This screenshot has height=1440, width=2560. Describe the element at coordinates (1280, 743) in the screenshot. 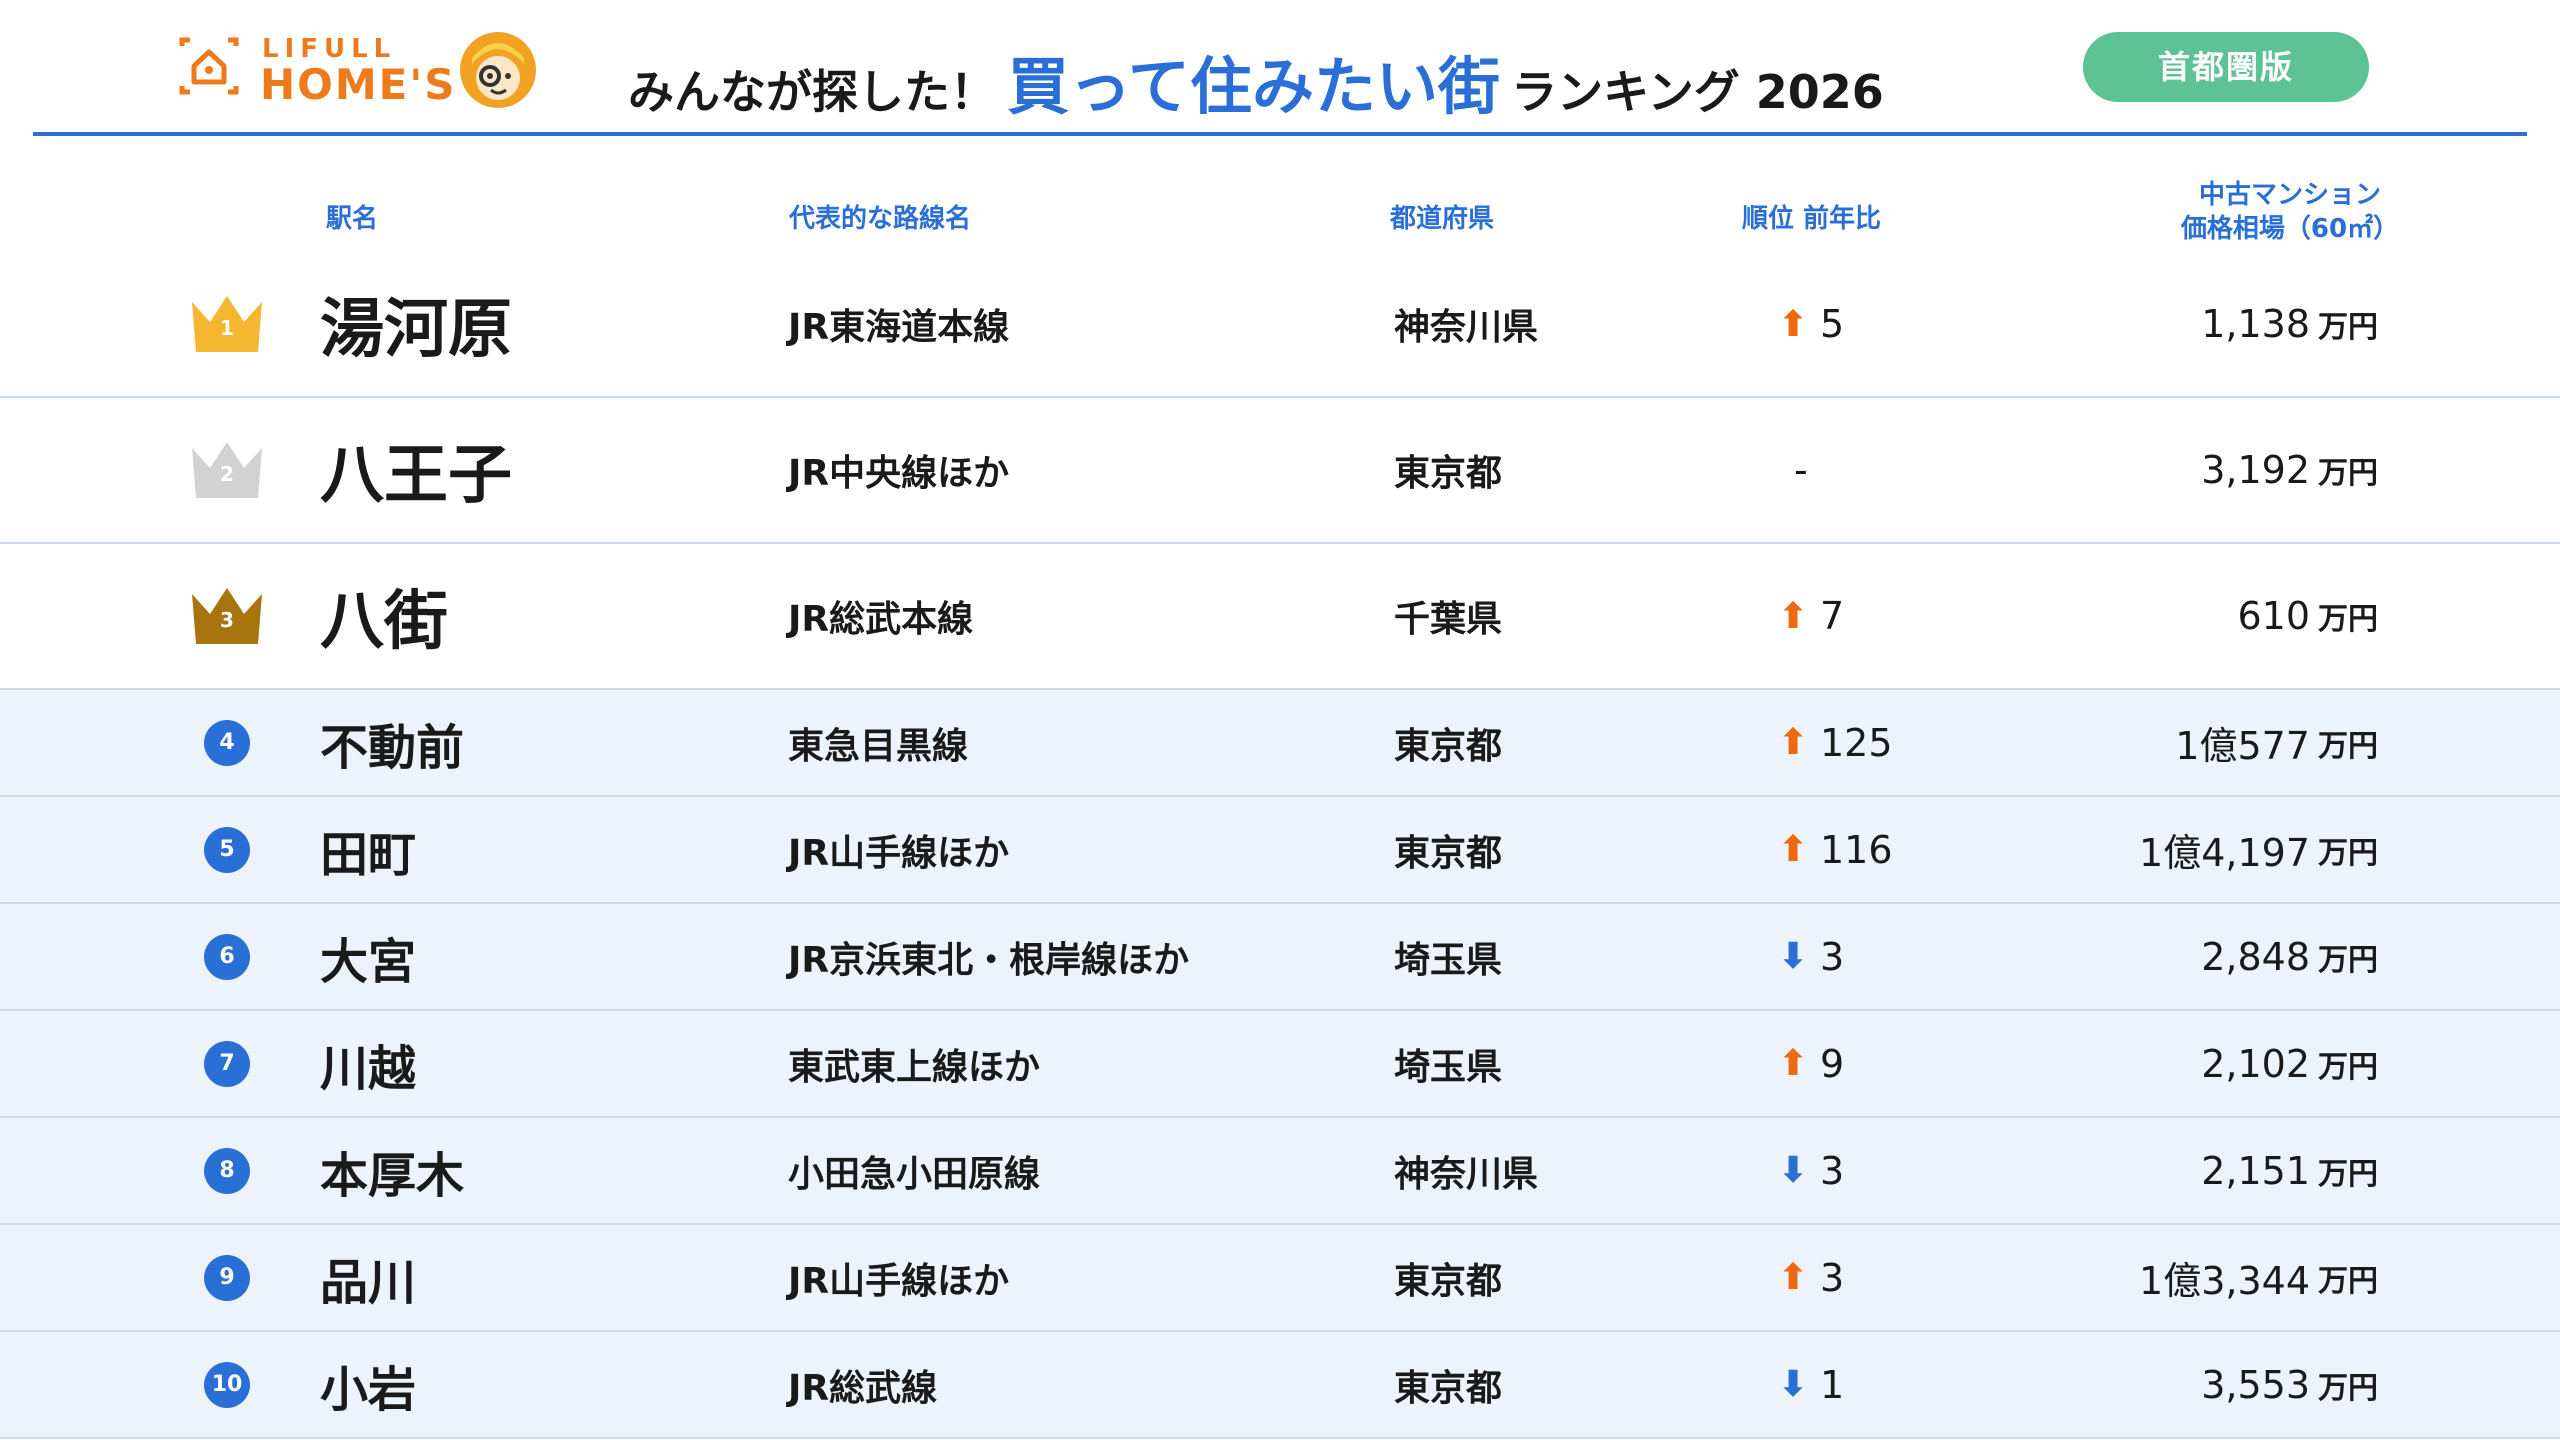

I see `table-row: 4 不動前 東急目黒線 東京都 ⬆ 125 1億577 万円` at that location.